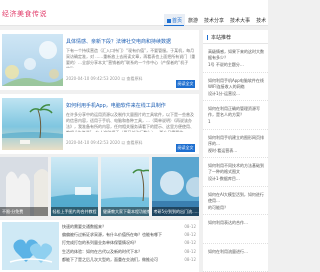 This screenshot has height=272, width=320. Describe the element at coordinates (261, 20) in the screenshot. I see `nav-item-tech: 技术` at that location.